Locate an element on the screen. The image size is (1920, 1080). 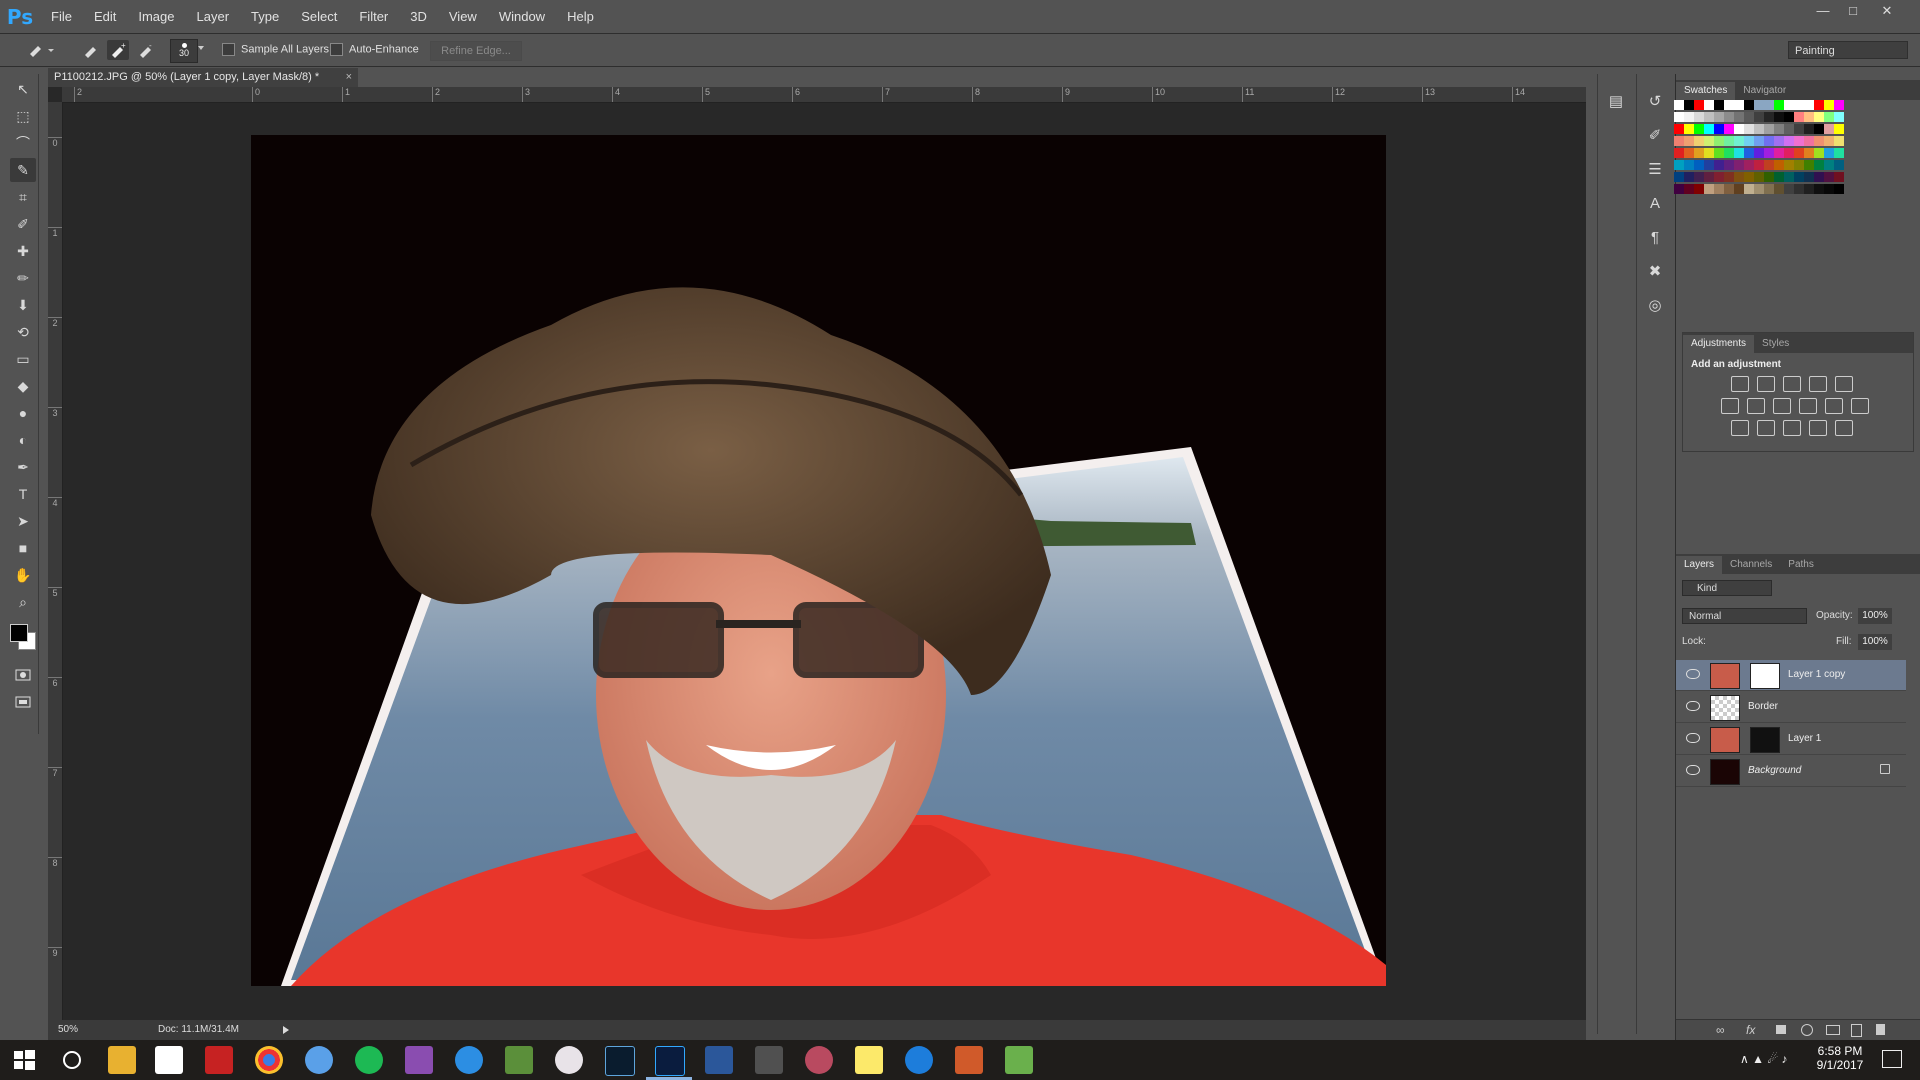
word-icon is located at coordinates (719, 1060).